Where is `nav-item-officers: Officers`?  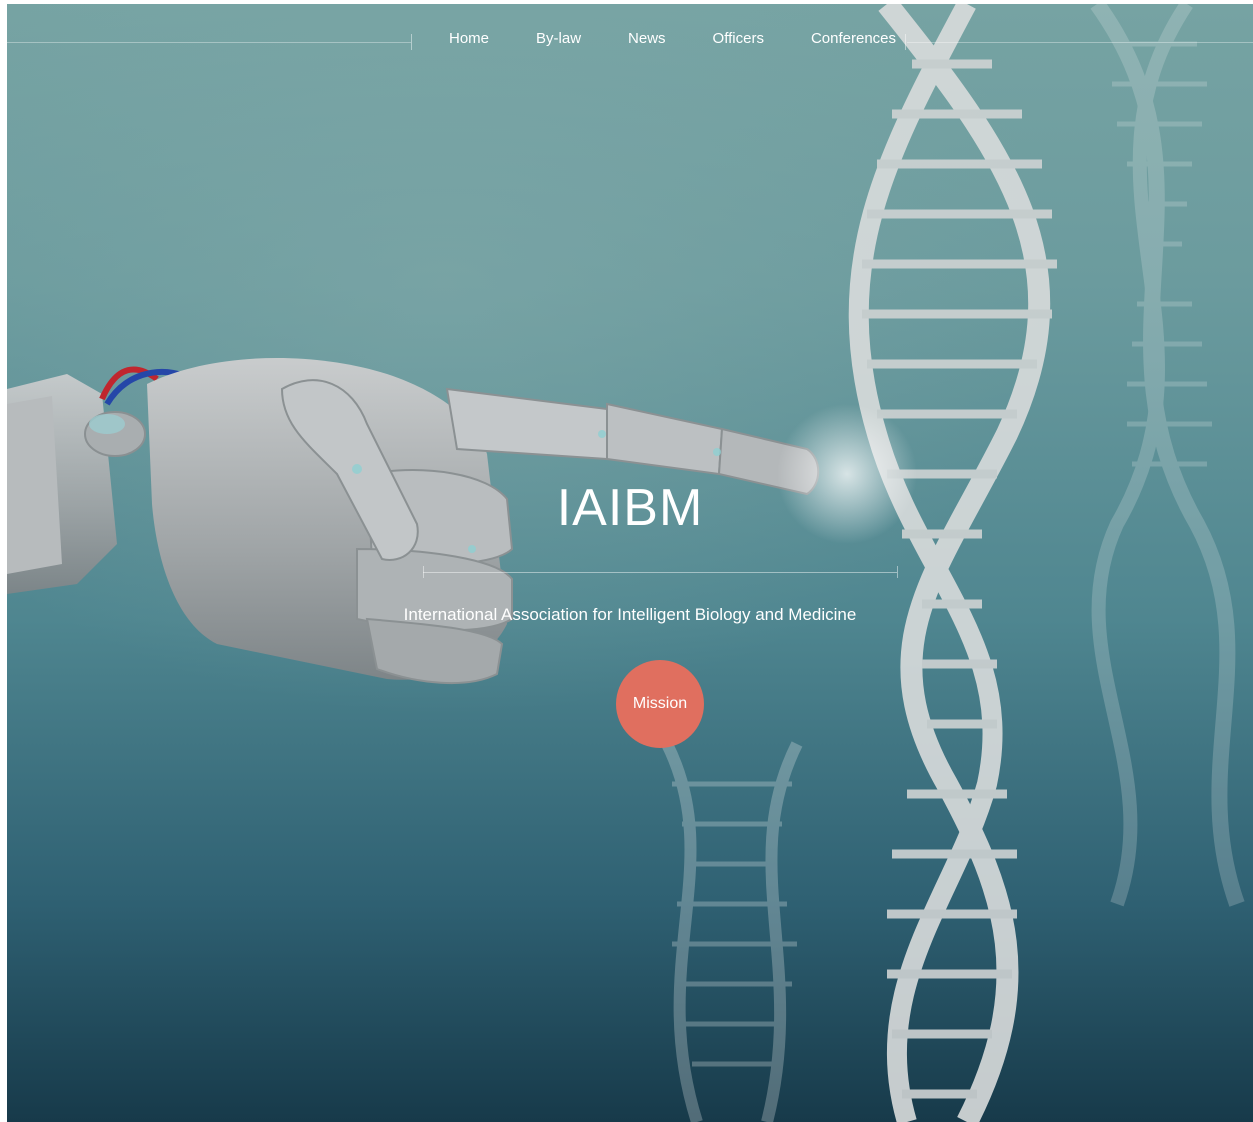 nav-item-officers: Officers is located at coordinates (738, 38).